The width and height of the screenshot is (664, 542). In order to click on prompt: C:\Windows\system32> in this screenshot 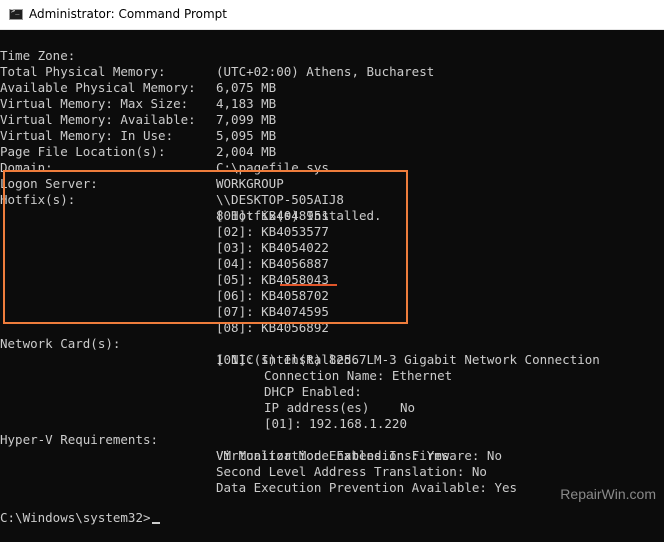, I will do `click(80, 518)`.